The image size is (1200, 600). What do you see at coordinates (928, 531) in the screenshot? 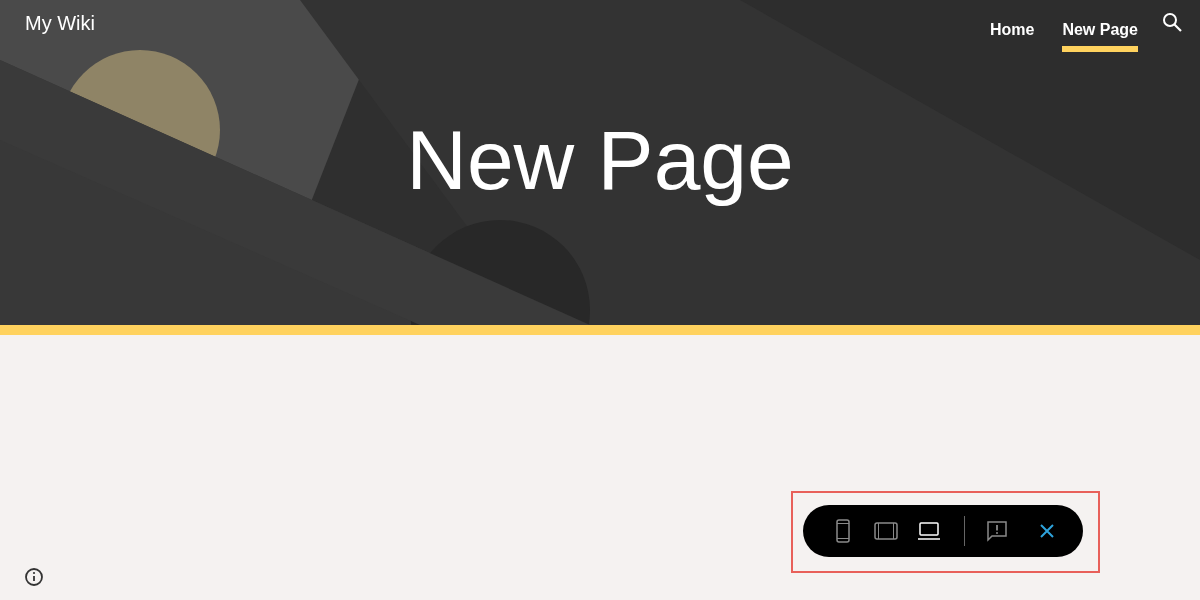
I see `laptop-icon` at bounding box center [928, 531].